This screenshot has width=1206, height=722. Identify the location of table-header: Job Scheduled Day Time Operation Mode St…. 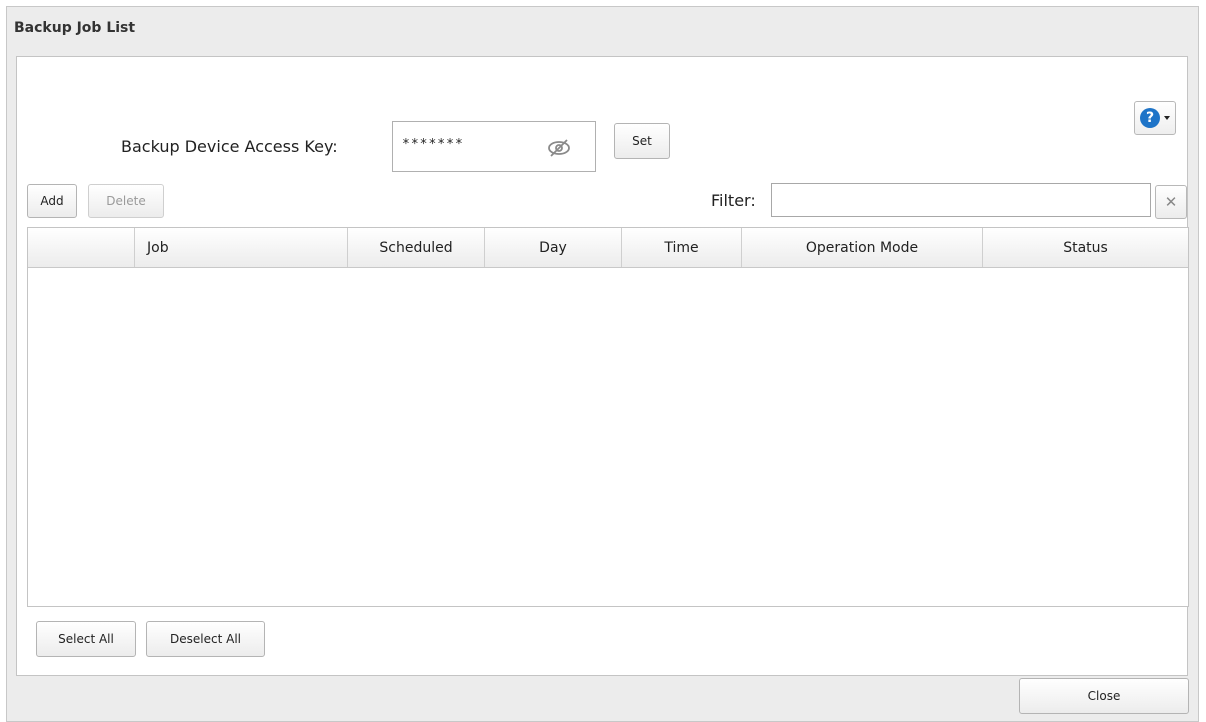
(608, 248).